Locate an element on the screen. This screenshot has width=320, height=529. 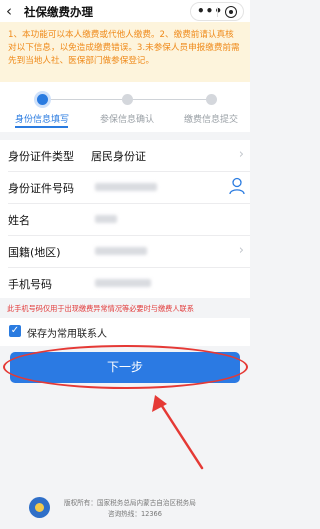
footer-hotline: 咨询热线：12366 is located at coordinates (135, 514).